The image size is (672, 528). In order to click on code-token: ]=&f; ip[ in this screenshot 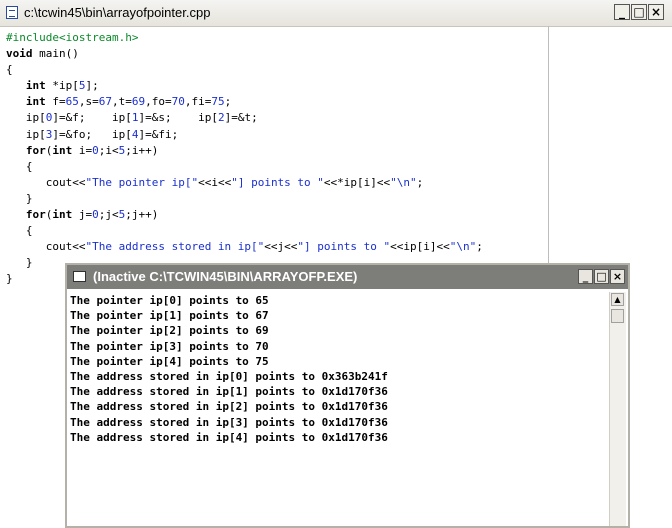, I will do `click(92, 118)`.